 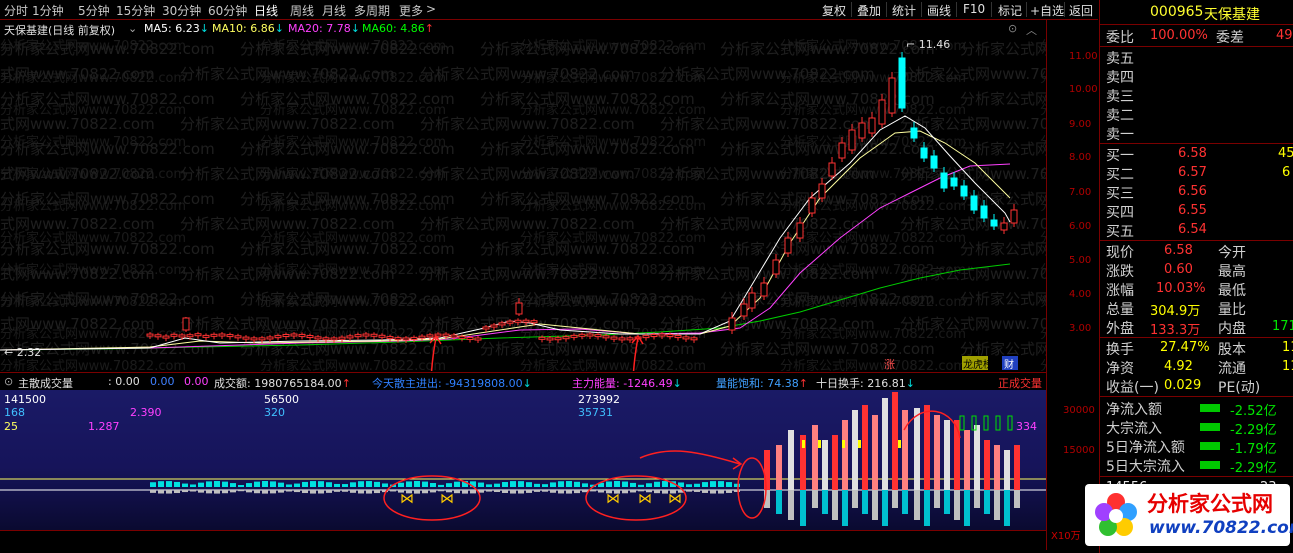 I want to click on ten-day-turnover-value: 十日换手: 216.81↓, so click(x=865, y=383).